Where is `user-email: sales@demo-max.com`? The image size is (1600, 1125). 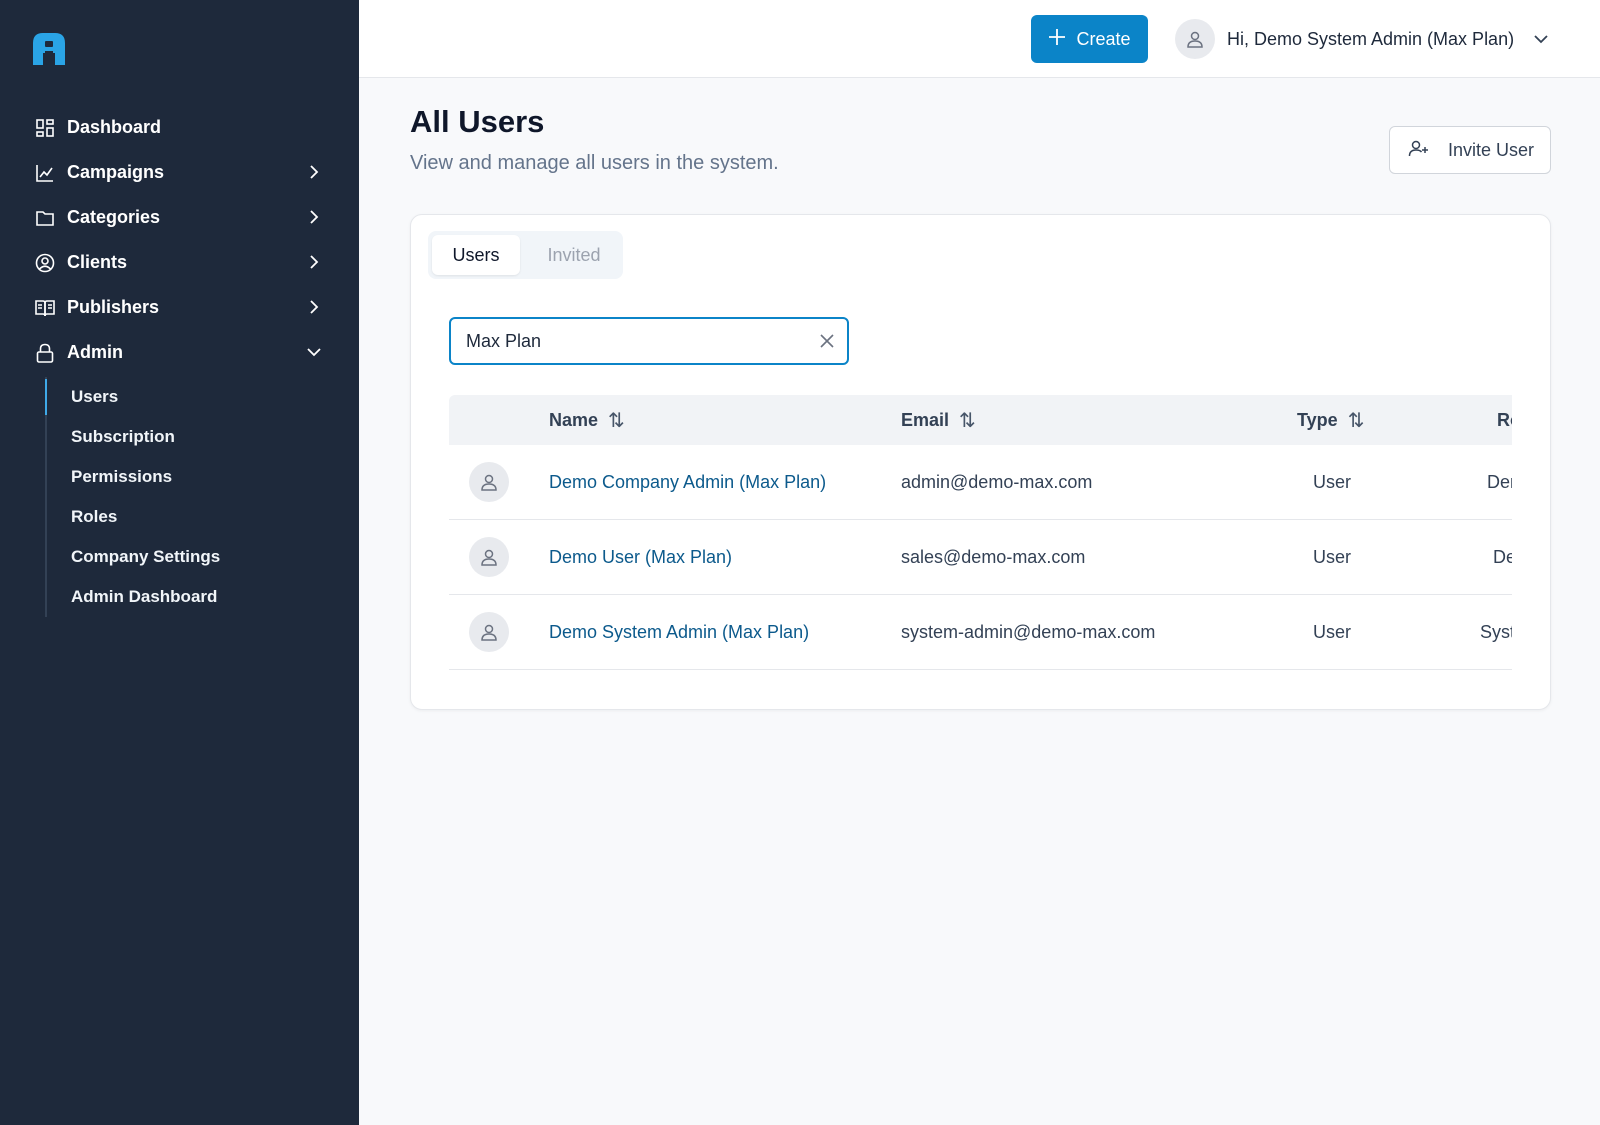 user-email: sales@demo-max.com is located at coordinates (993, 556).